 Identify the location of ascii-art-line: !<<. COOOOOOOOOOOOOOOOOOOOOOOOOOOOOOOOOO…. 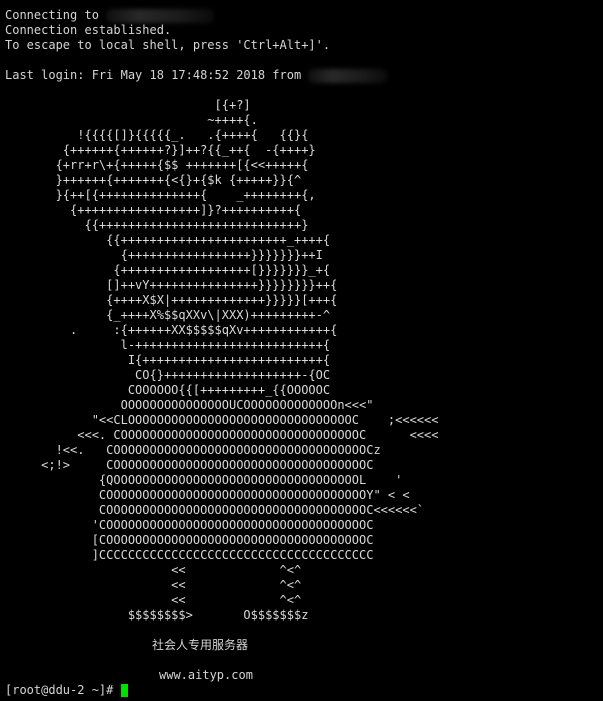
(193, 450).